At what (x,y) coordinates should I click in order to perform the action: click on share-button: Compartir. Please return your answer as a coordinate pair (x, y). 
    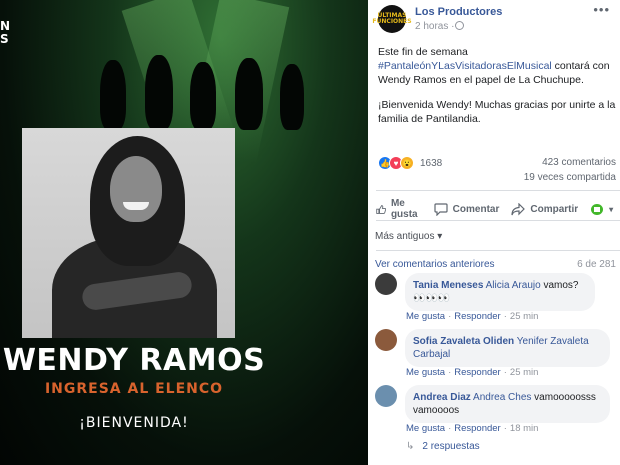
    Looking at the image, I should click on (545, 209).